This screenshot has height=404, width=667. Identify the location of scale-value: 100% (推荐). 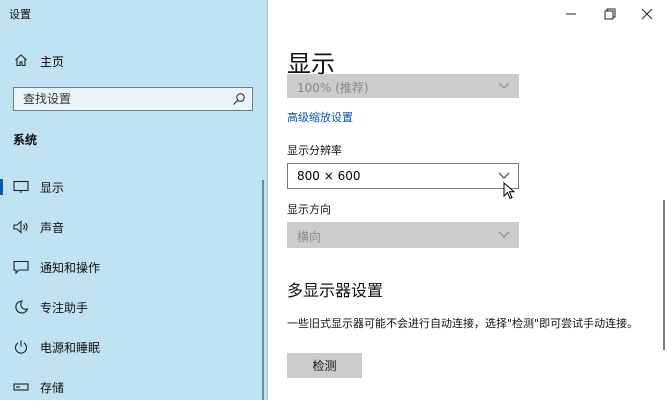
(333, 88).